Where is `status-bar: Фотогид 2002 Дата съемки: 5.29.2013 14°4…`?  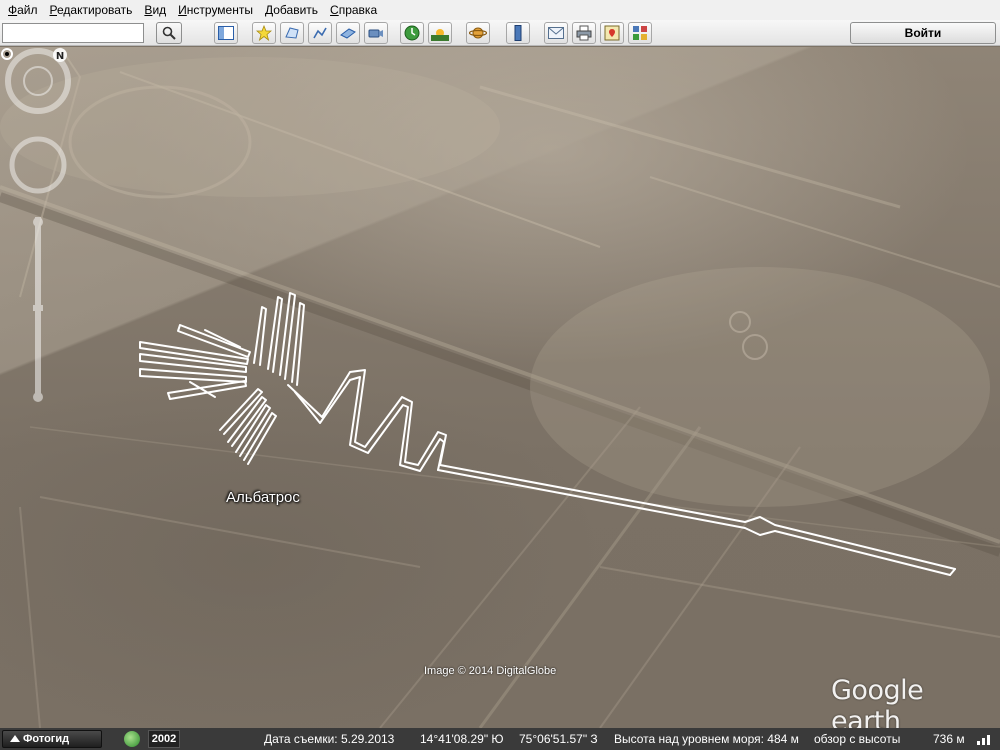
status-bar: Фотогид 2002 Дата съемки: 5.29.2013 14°4… is located at coordinates (500, 739).